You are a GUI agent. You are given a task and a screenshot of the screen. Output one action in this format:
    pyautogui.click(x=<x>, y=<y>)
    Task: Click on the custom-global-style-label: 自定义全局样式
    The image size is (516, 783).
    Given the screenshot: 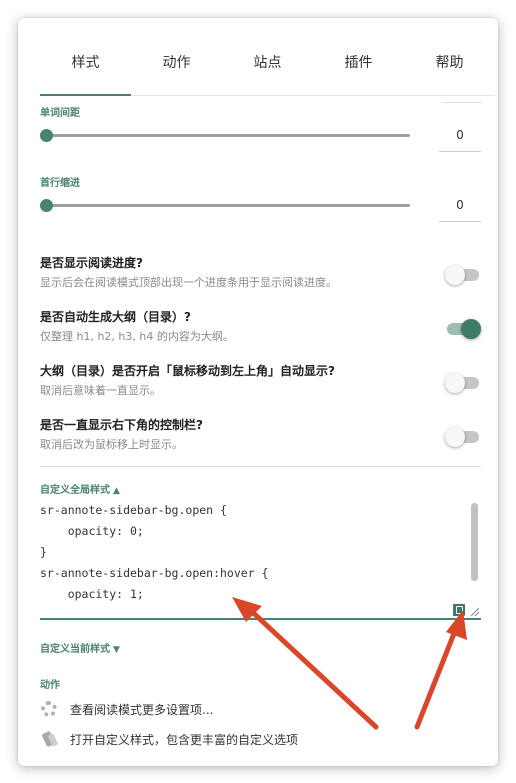 What is the action you would take?
    pyautogui.click(x=75, y=490)
    